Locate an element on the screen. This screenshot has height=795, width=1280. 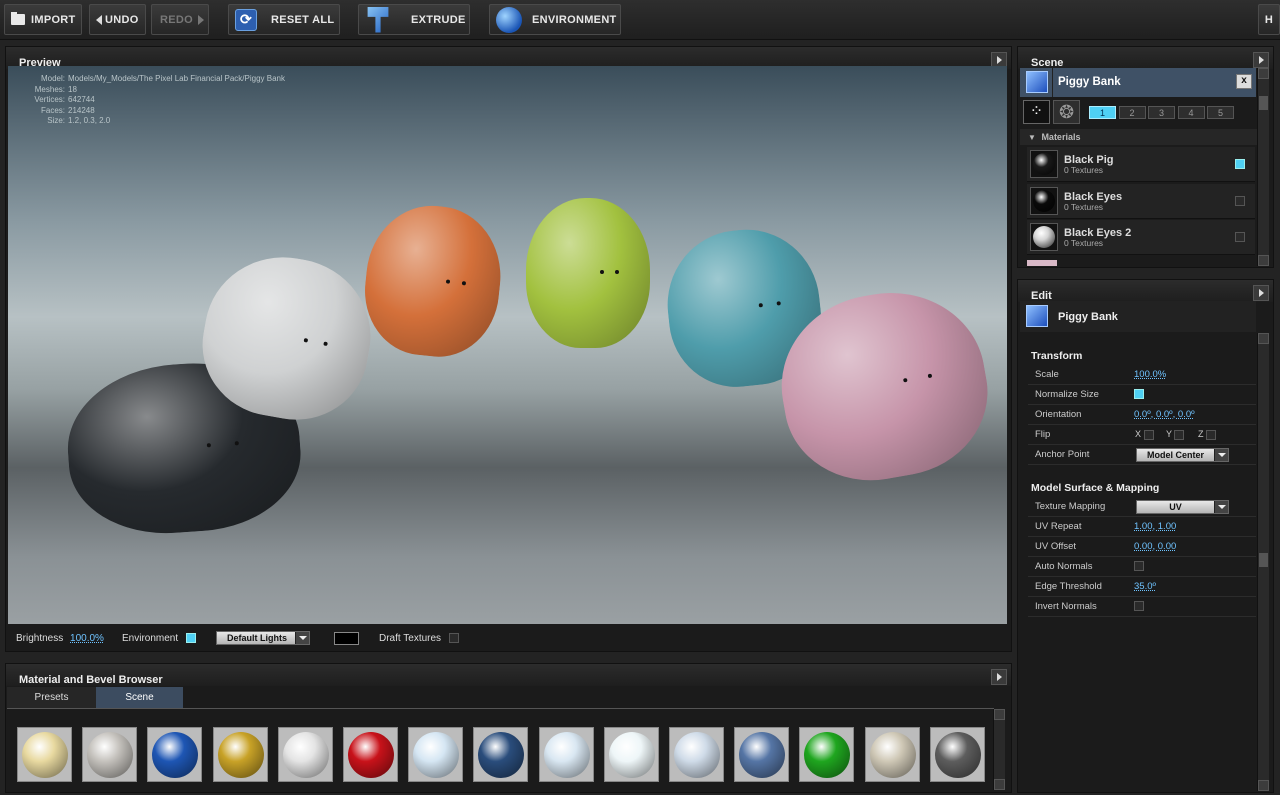
scene-tree-icon: ⁘ is located at coordinates (1036, 112).